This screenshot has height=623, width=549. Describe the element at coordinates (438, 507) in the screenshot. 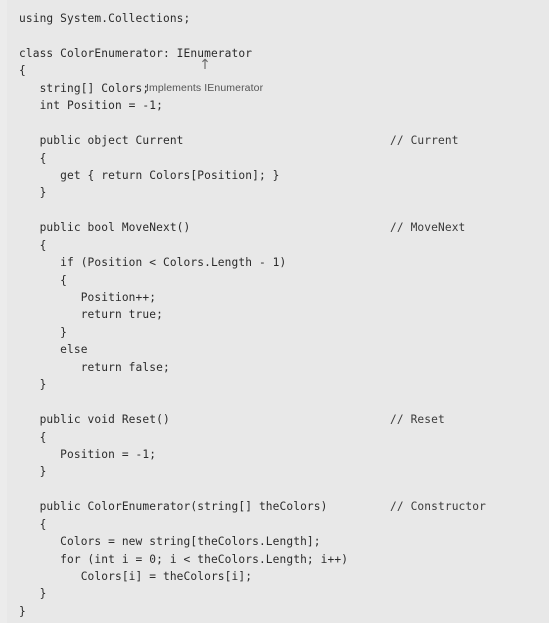

I see `code-line-comment: // Constructor` at that location.